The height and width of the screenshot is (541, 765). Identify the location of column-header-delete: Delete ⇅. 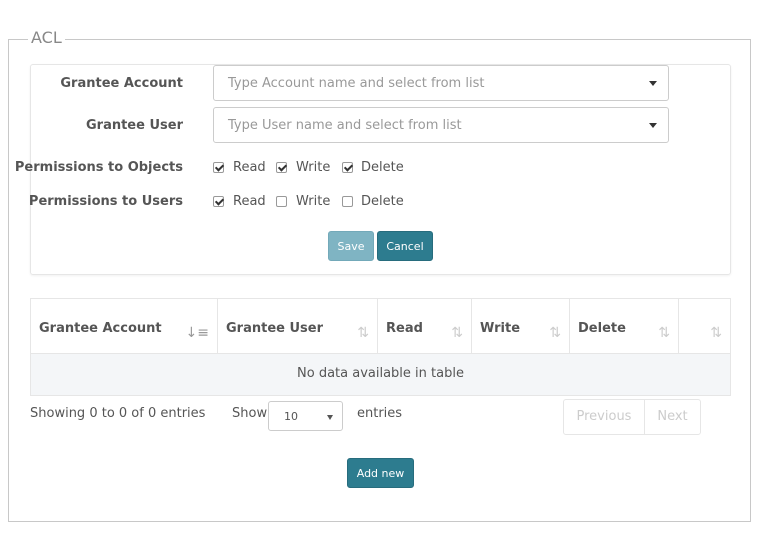
(624, 326).